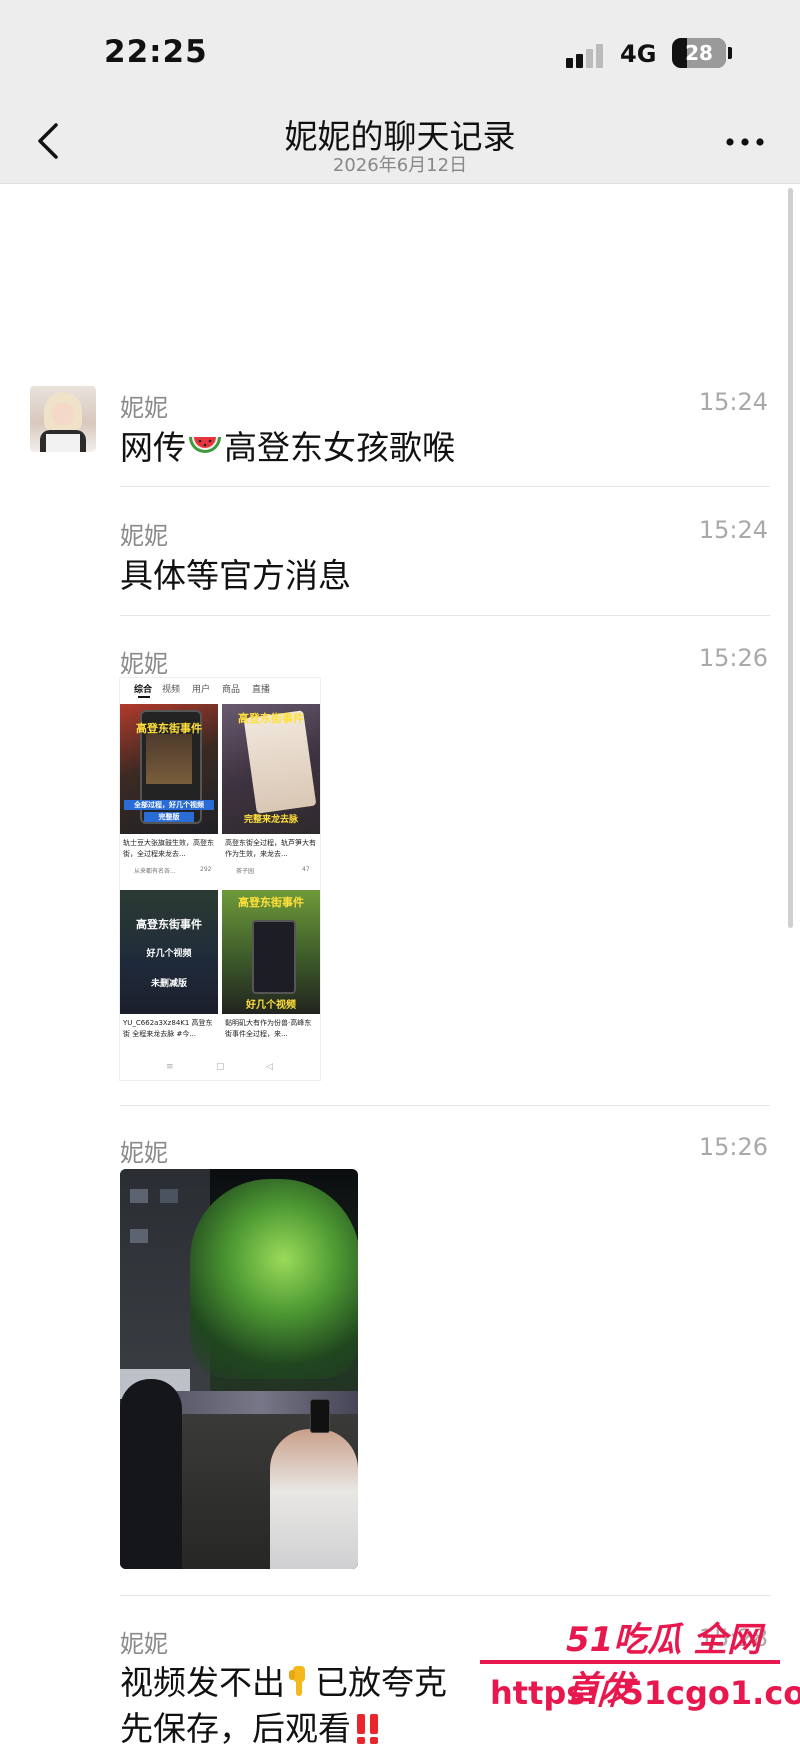 Image resolution: width=800 pixels, height=1752 pixels. Describe the element at coordinates (400, 52) in the screenshot. I see `status-bar: 22:25 4G 28` at that location.